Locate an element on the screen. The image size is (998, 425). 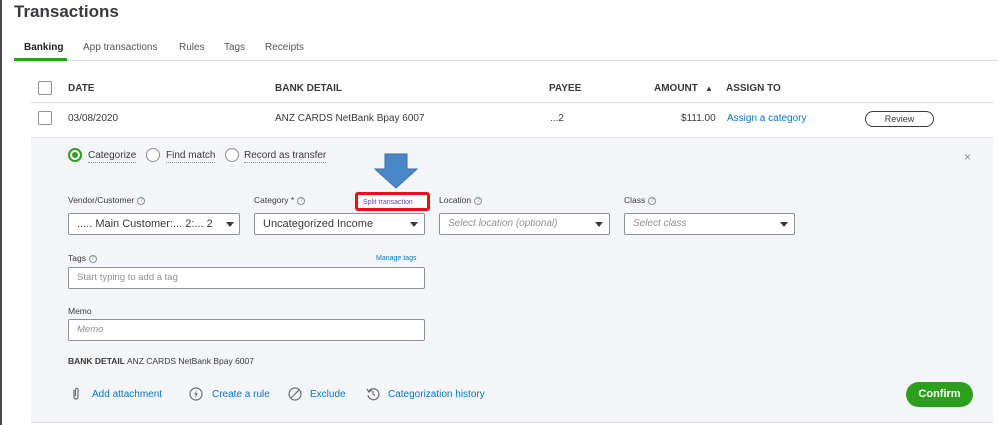
active-tab-indicator is located at coordinates (40, 59).